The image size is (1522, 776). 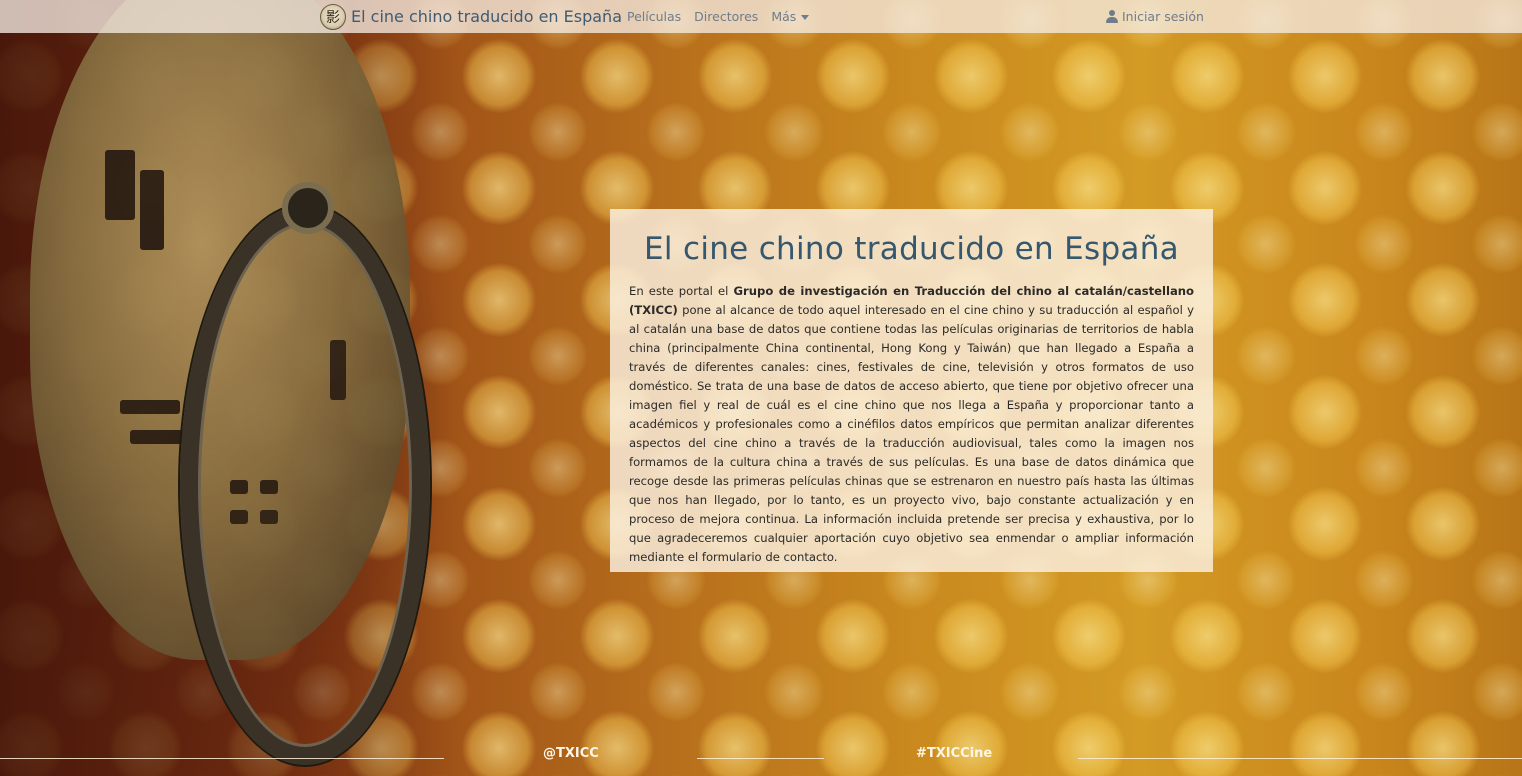 What do you see at coordinates (954, 753) in the screenshot?
I see `hashtag-link: #TXICCine` at bounding box center [954, 753].